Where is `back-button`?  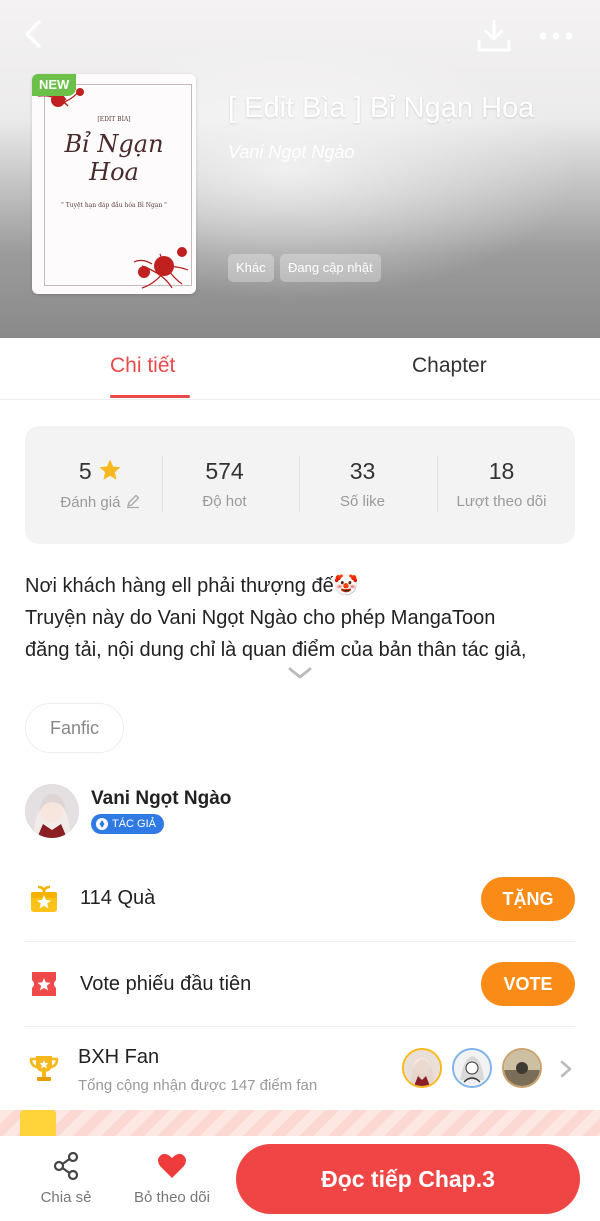
back-button is located at coordinates (34, 34).